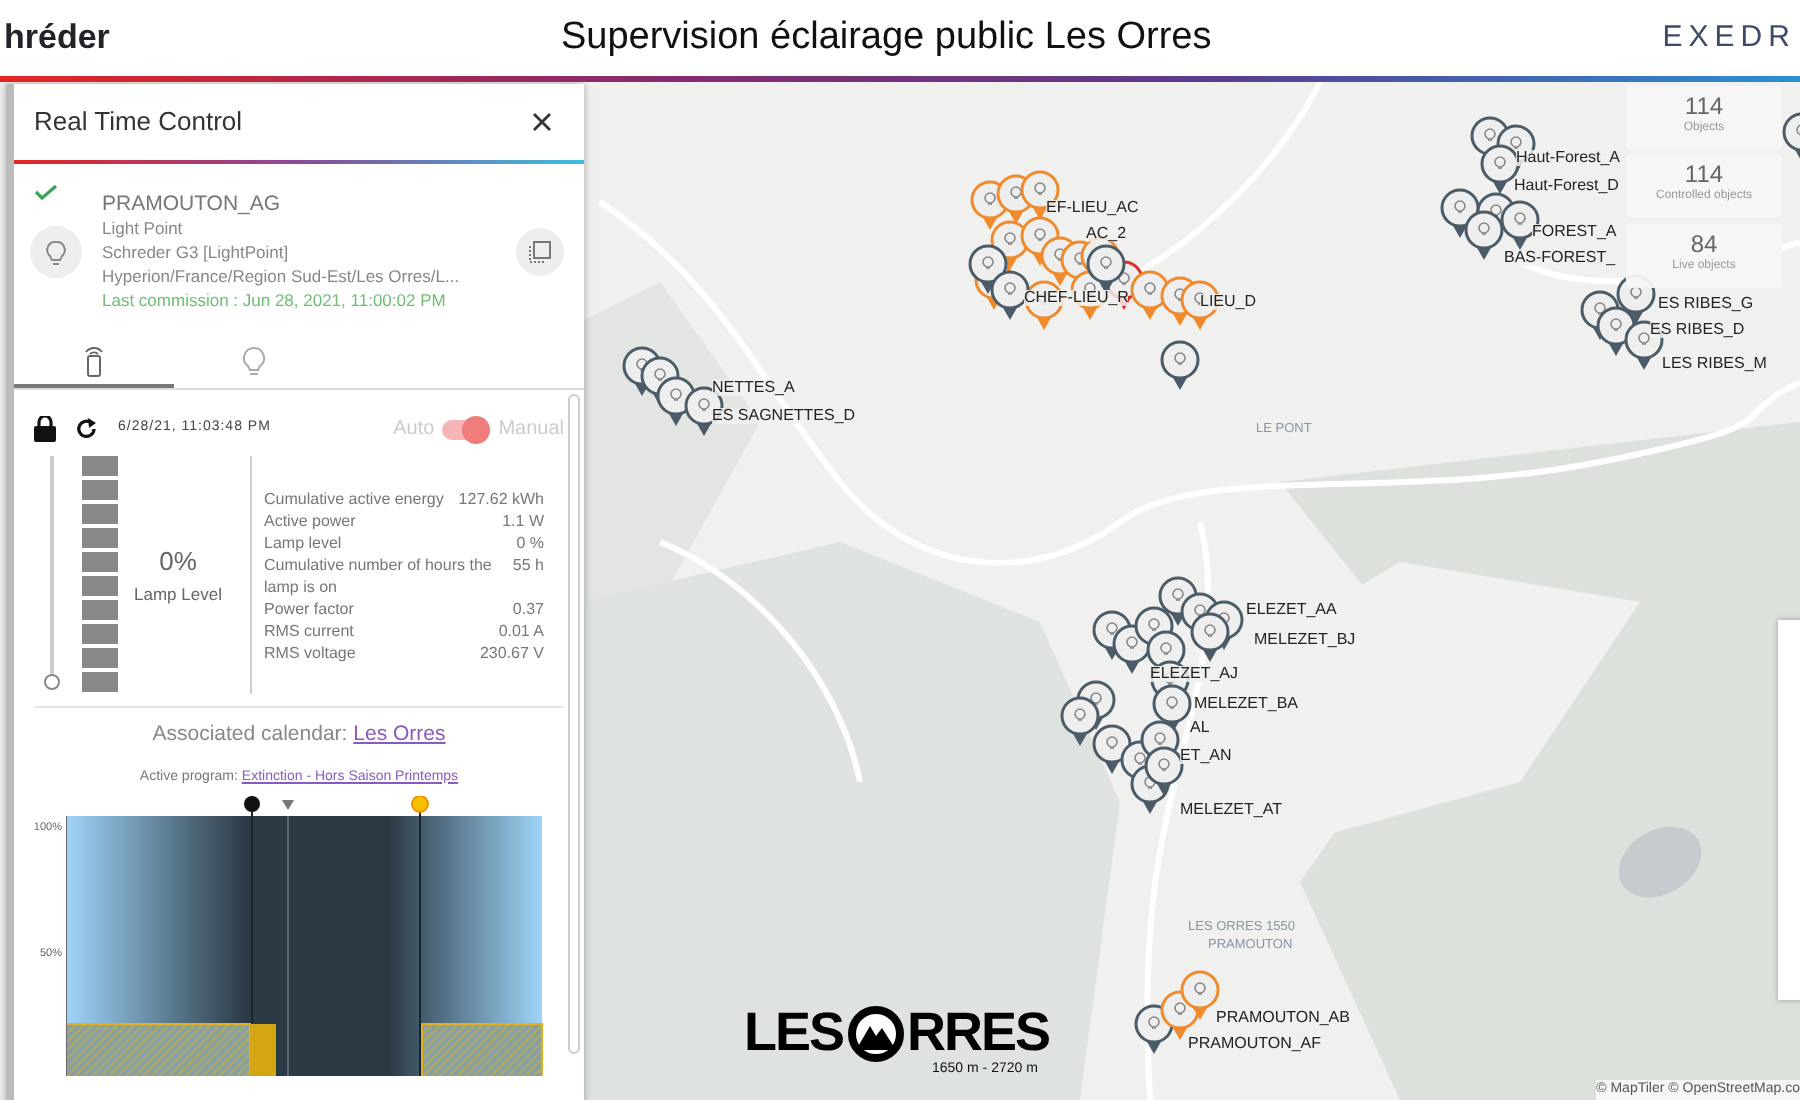 This screenshot has width=1800, height=1100. Describe the element at coordinates (178, 562) in the screenshot. I see `lamp-value: 0%` at that location.